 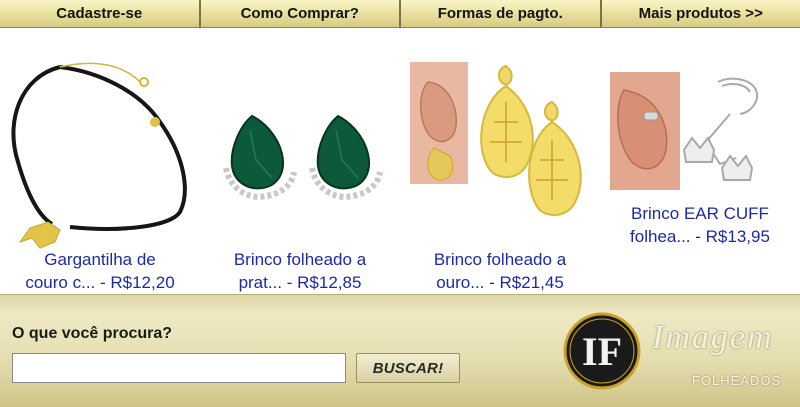 What do you see at coordinates (700, 137) in the screenshot?
I see `product-image-ear-cuff` at bounding box center [700, 137].